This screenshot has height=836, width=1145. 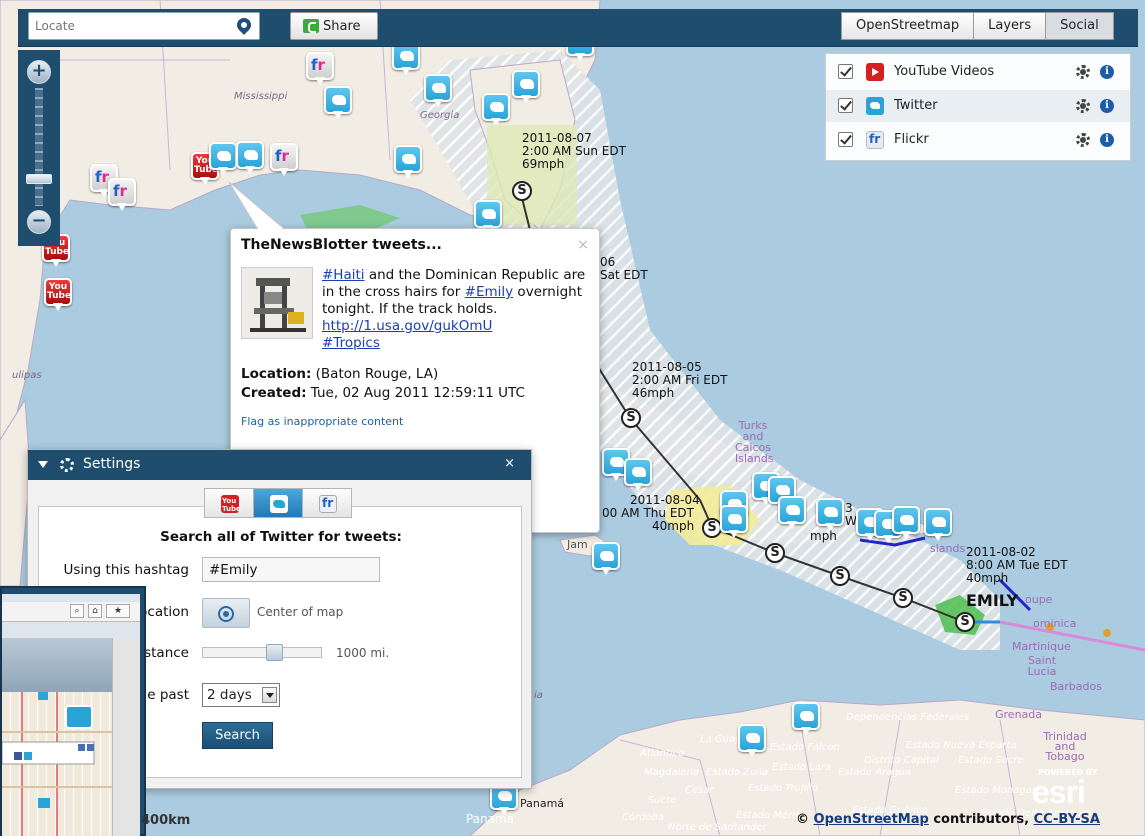 I want to click on settings-close-button: ×, so click(x=509, y=463).